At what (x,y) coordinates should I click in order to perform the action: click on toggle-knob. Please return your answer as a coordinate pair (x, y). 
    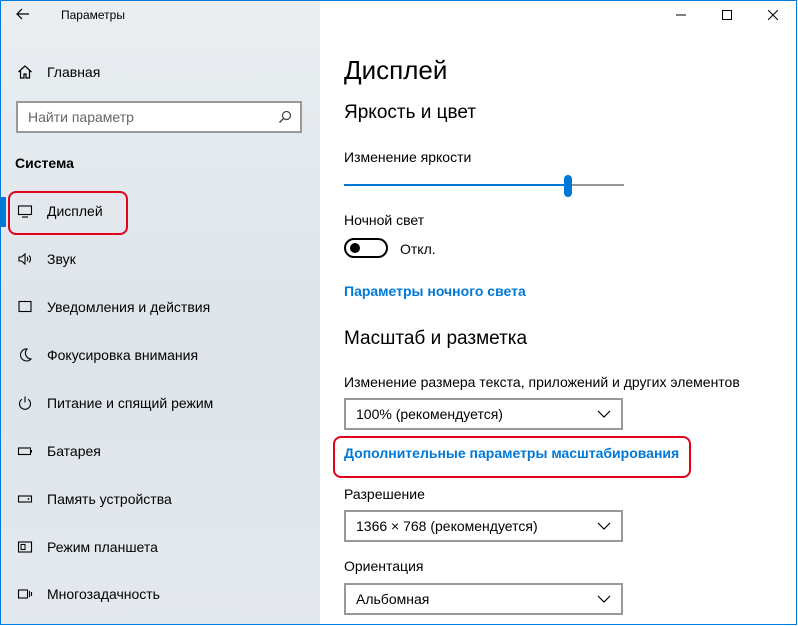
    Looking at the image, I should click on (355, 248).